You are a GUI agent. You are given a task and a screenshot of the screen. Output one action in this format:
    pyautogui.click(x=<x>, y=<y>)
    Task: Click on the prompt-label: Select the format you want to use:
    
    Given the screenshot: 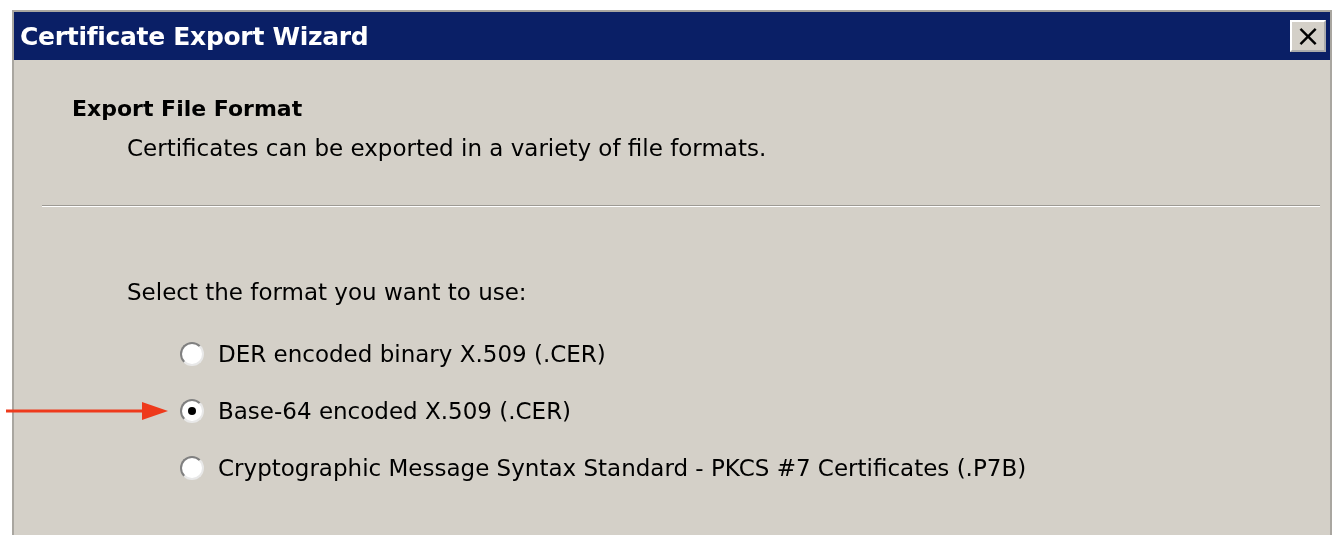 What is the action you would take?
    pyautogui.click(x=327, y=292)
    